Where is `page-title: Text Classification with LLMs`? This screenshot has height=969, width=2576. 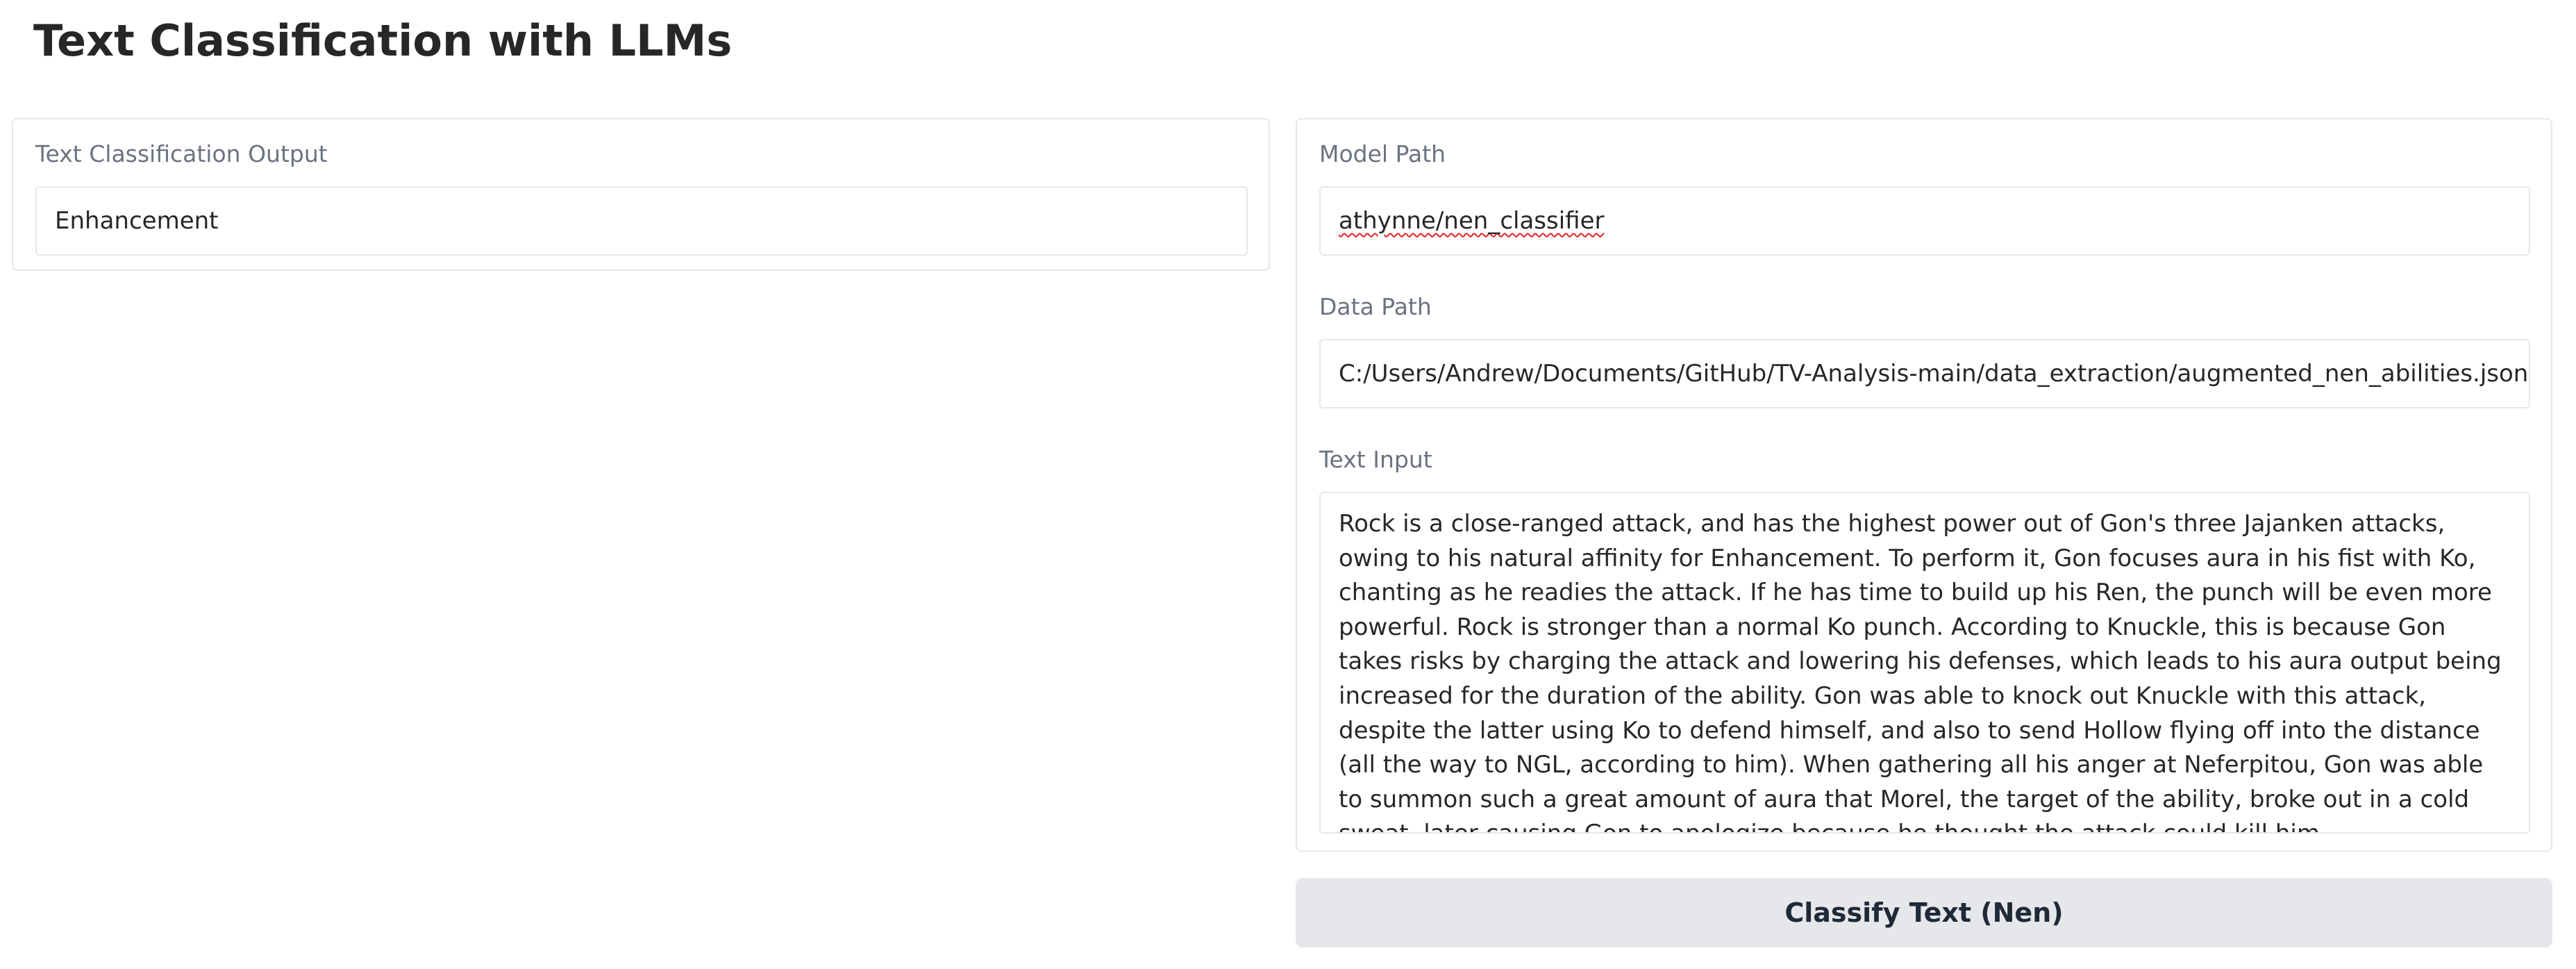
page-title: Text Classification with LLMs is located at coordinates (383, 40).